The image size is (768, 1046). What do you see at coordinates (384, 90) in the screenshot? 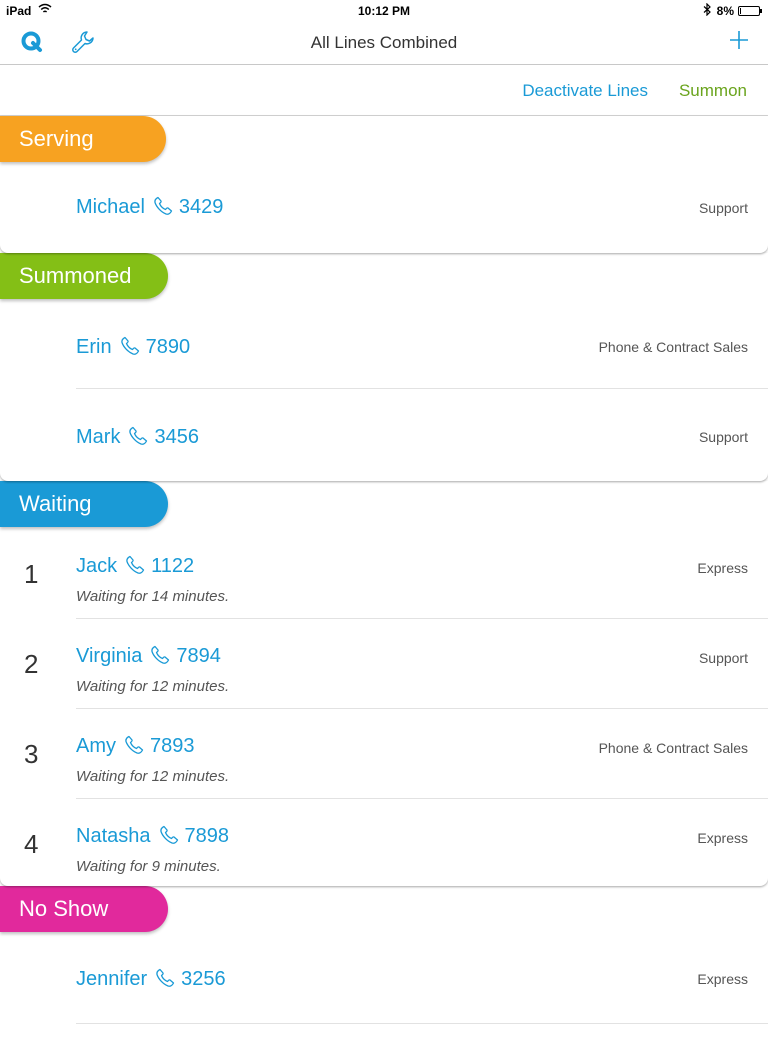
I see `actions-bar: Deactivate Lines Summon` at bounding box center [384, 90].